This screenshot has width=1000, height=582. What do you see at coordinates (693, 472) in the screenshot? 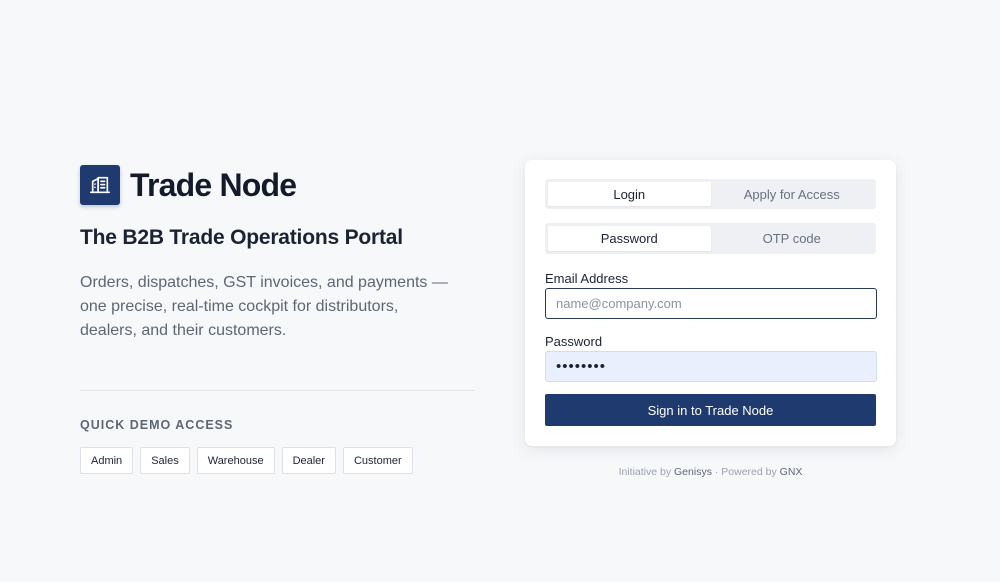
I see `footer-initiative-org: Genisys` at bounding box center [693, 472].